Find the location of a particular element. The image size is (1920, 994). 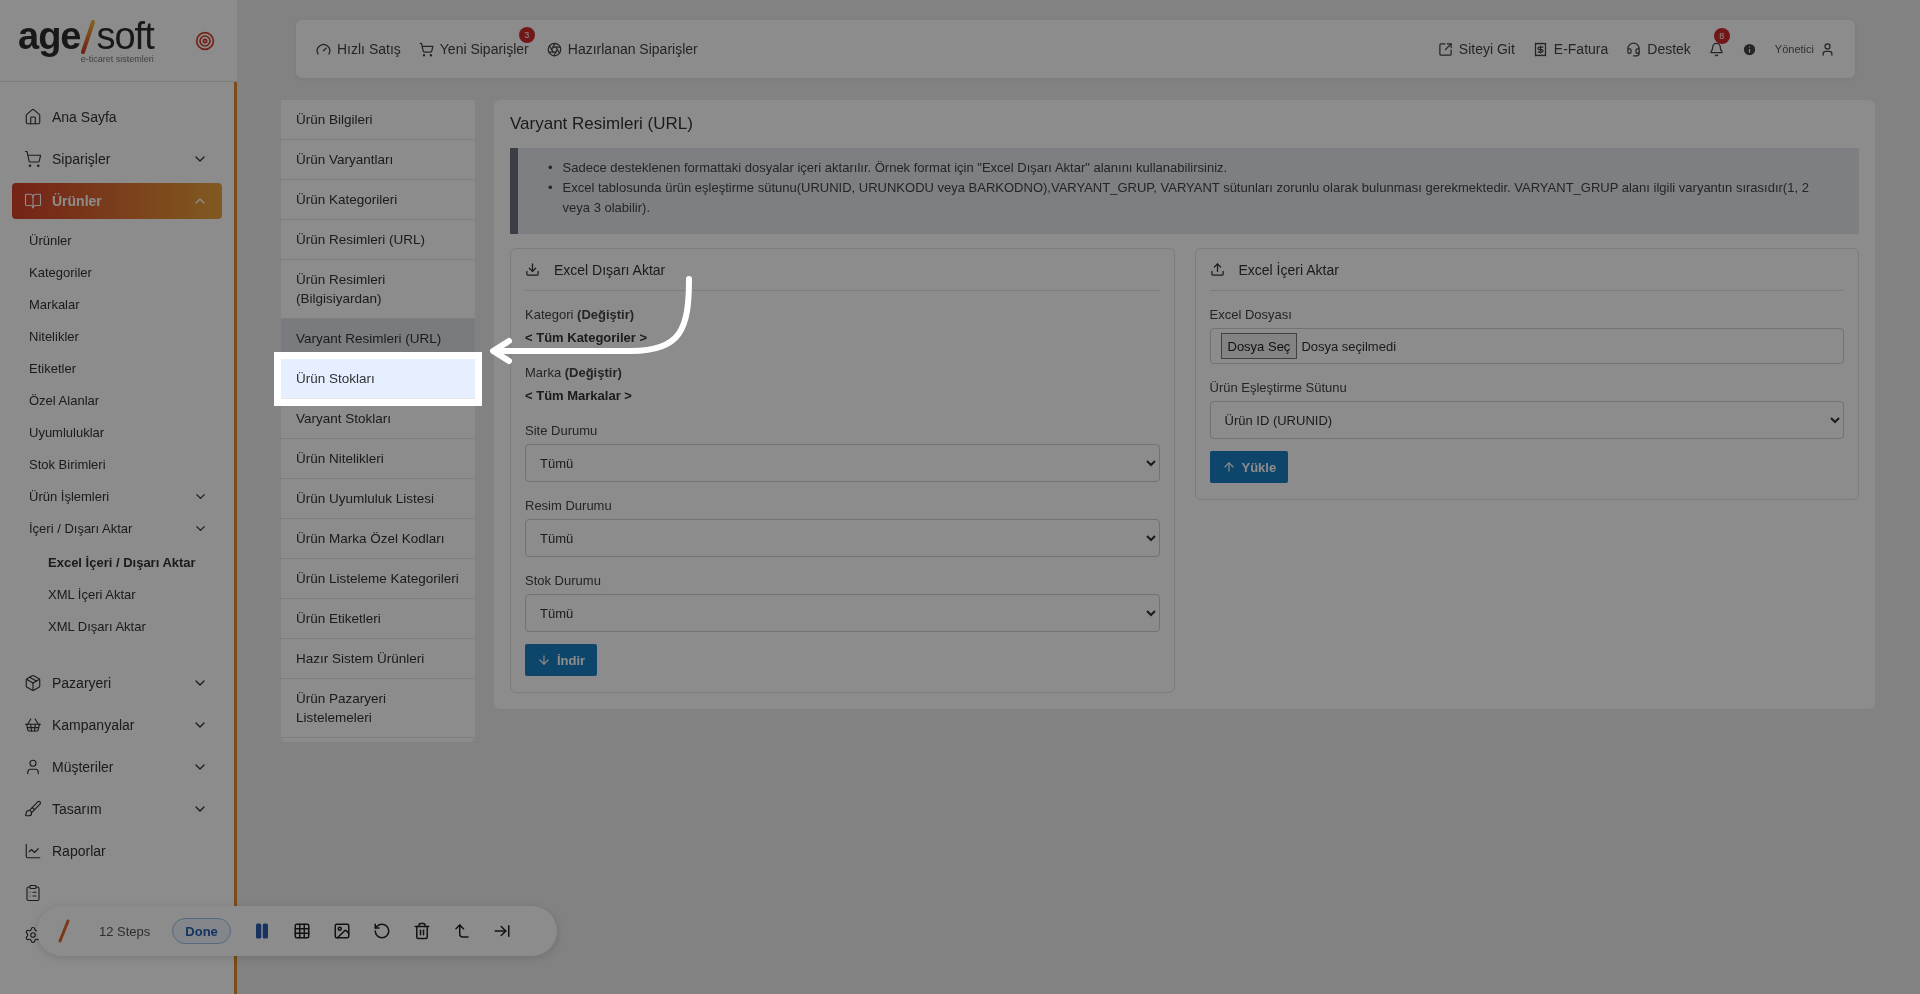

headset-icon is located at coordinates (1634, 49).